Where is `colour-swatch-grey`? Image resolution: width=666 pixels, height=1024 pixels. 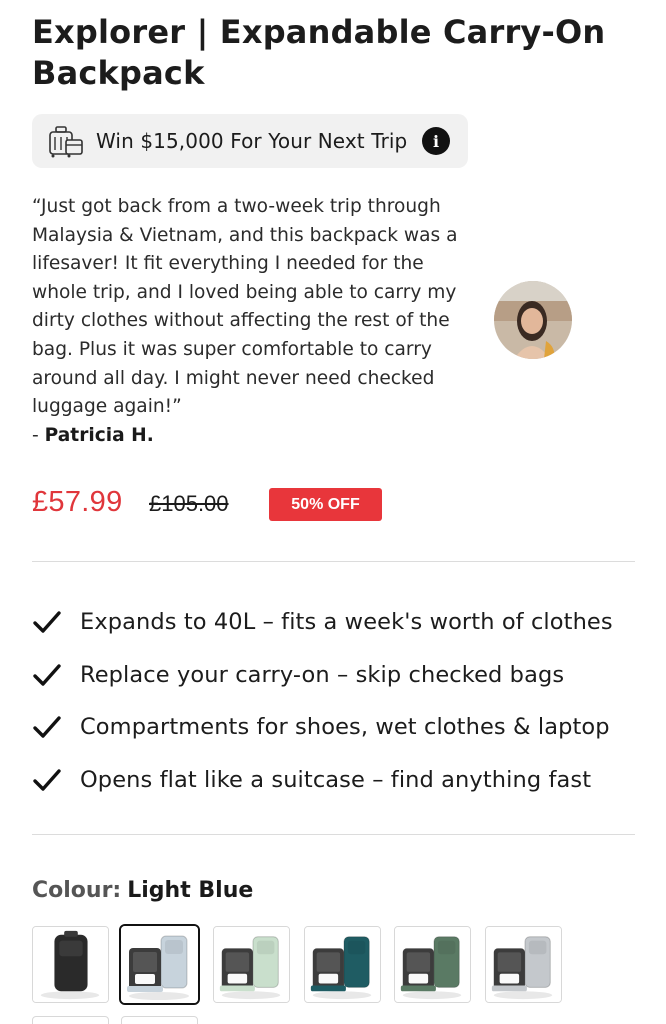
colour-swatch-grey is located at coordinates (523, 964).